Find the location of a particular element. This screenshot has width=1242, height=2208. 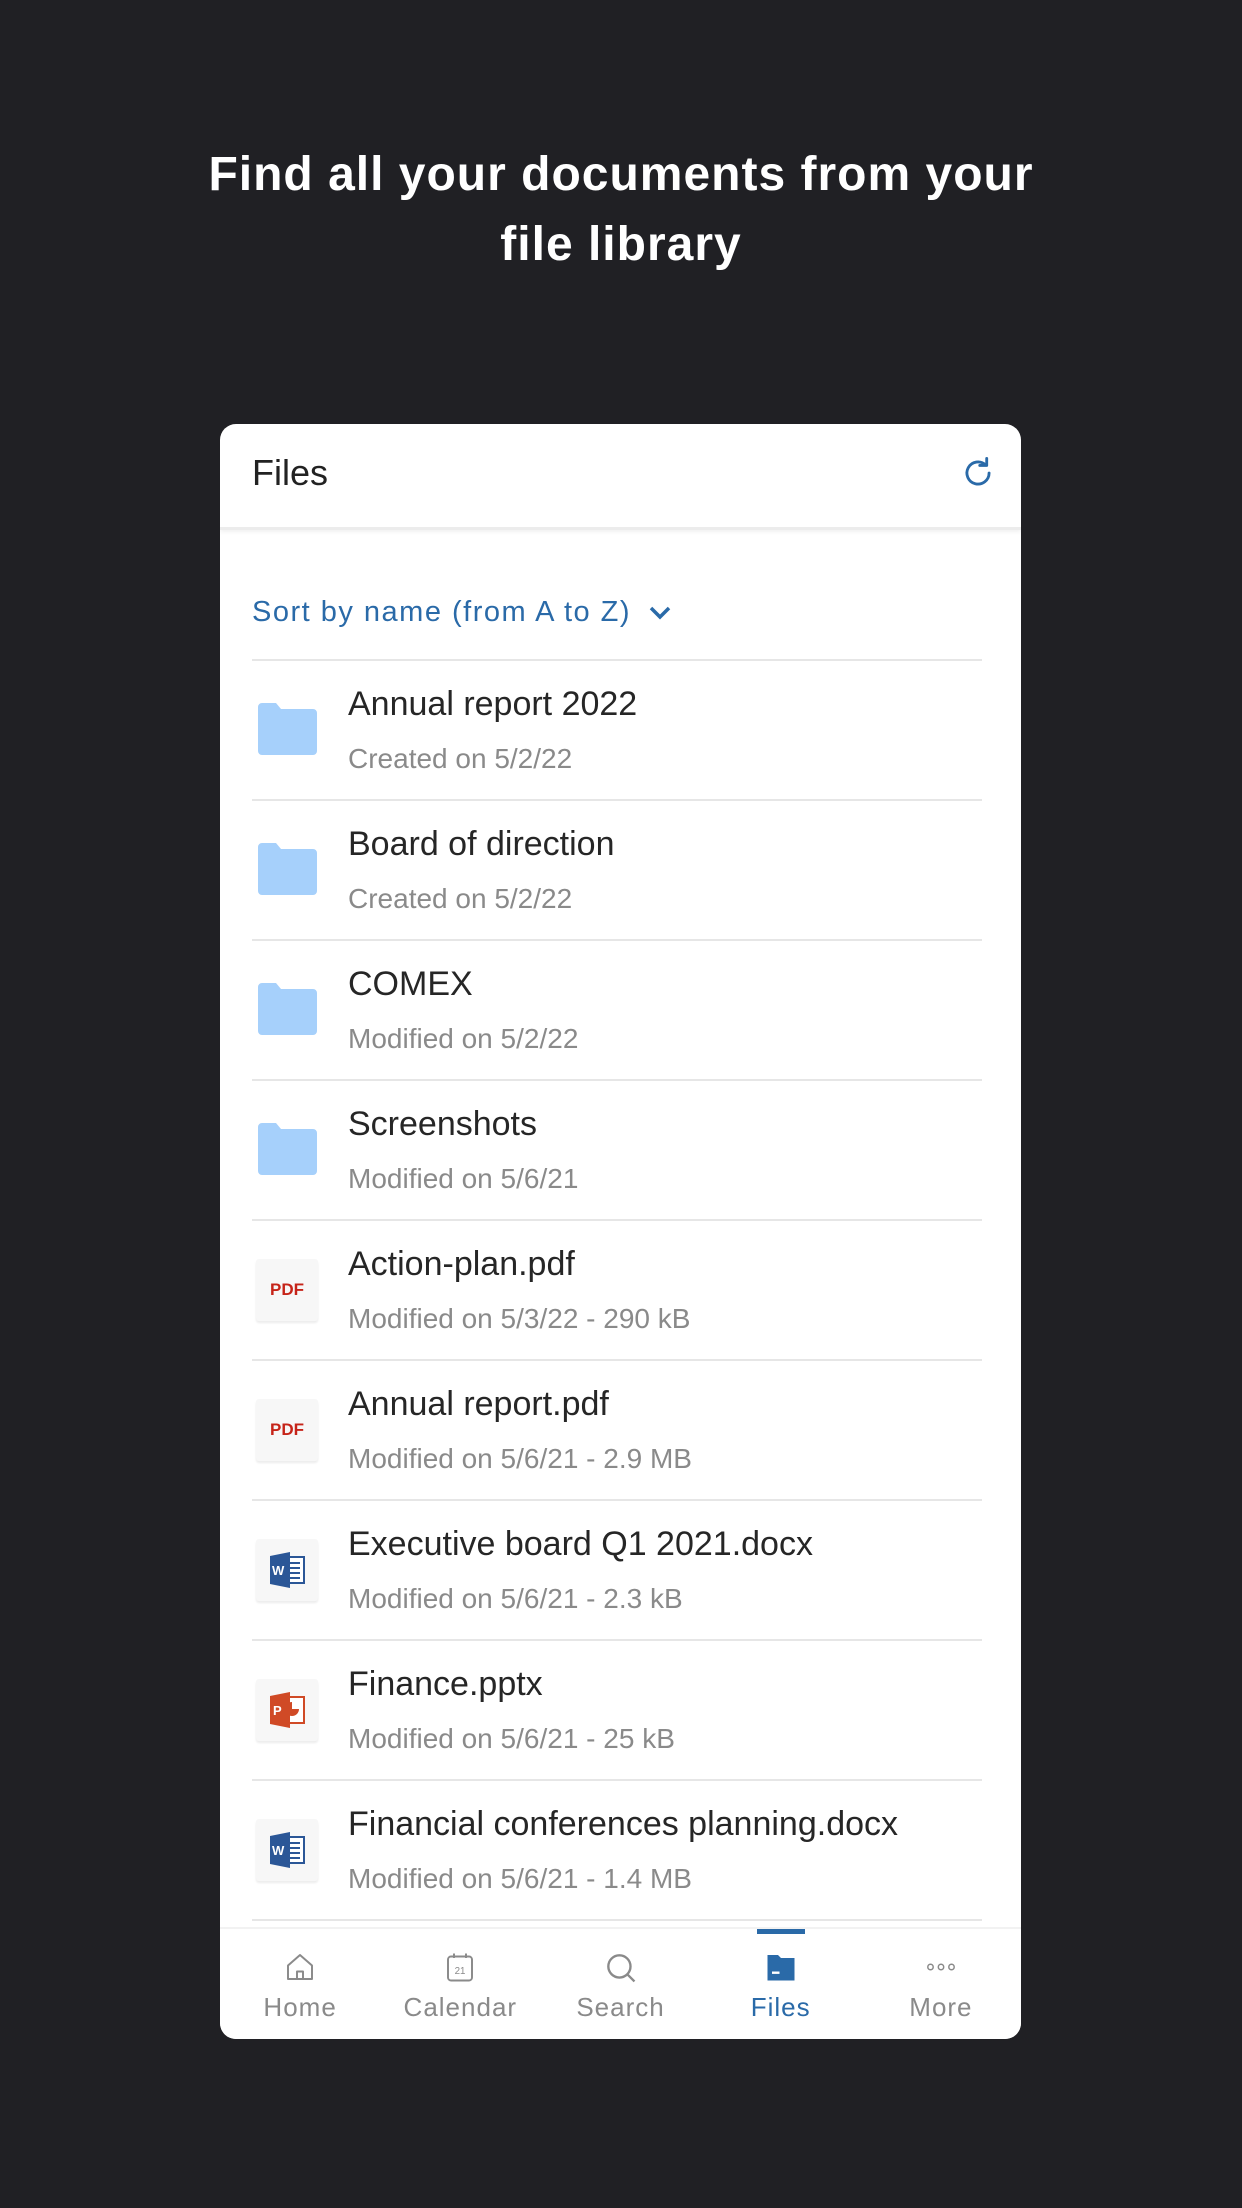

tab-calendar: 21 Calendar is located at coordinates (460, 1984).